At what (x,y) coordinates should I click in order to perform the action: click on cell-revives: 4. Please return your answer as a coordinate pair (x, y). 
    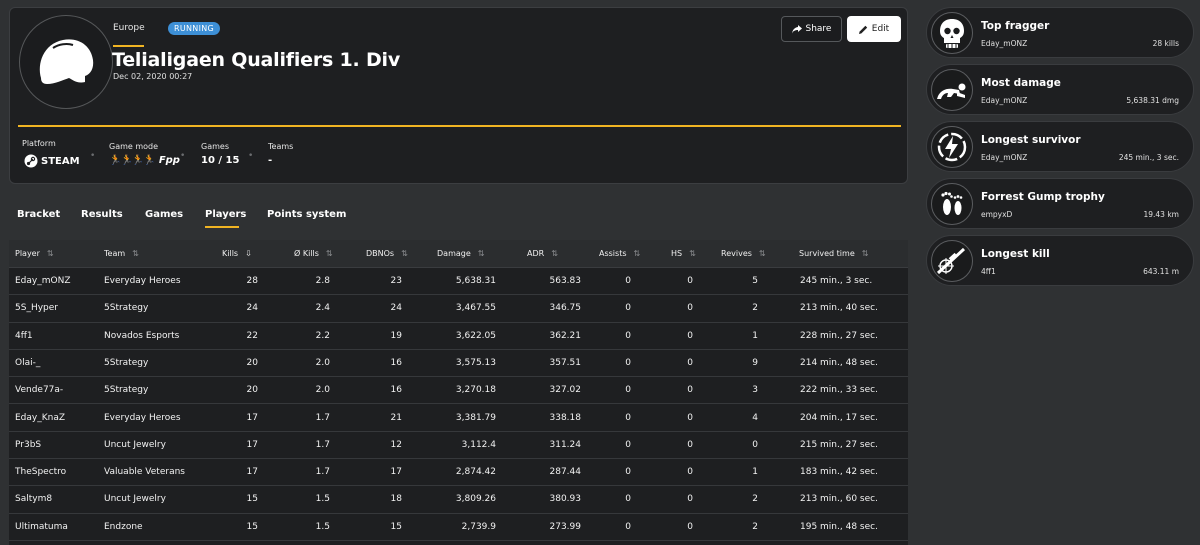
    Looking at the image, I should click on (755, 417).